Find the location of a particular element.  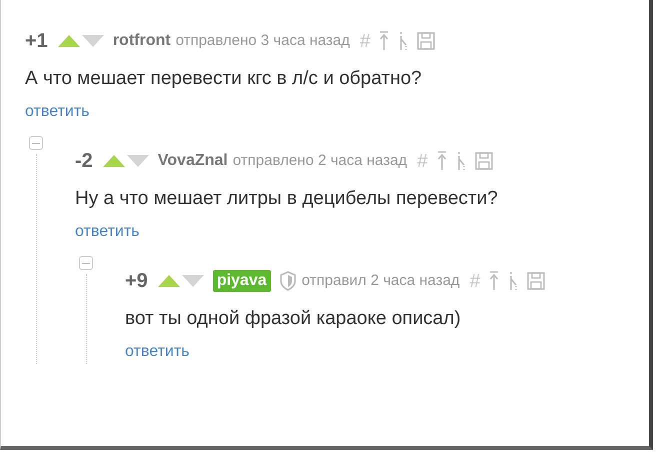

comment-score: -2 is located at coordinates (84, 161).